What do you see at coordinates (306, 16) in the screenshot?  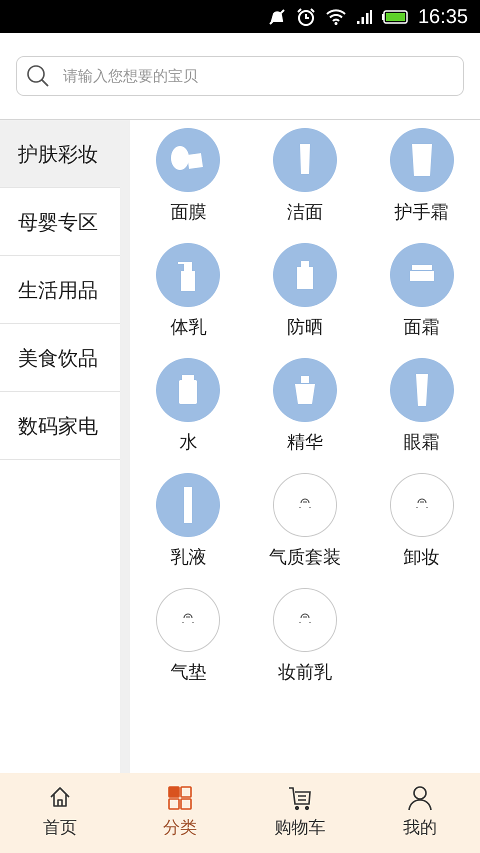 I see `alarm-icon` at bounding box center [306, 16].